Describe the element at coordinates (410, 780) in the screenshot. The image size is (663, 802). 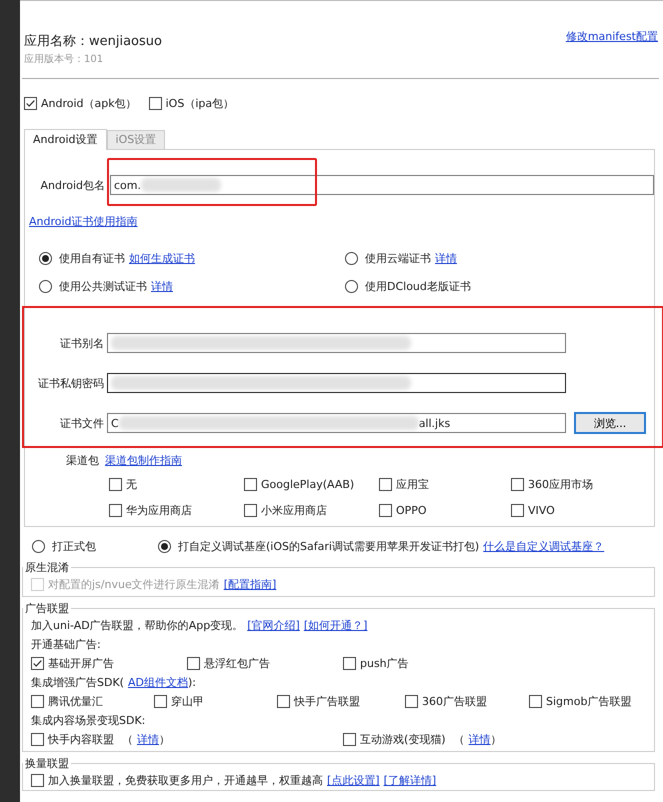
I see `info-link: [了解详情]` at that location.